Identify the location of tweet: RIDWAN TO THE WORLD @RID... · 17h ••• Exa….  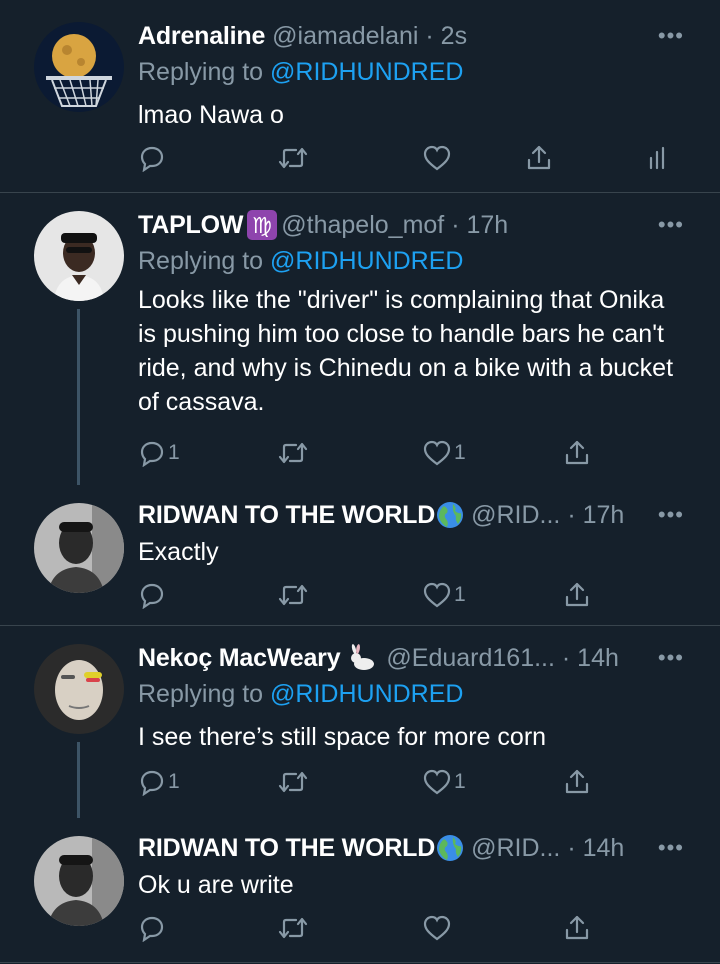
(360, 555).